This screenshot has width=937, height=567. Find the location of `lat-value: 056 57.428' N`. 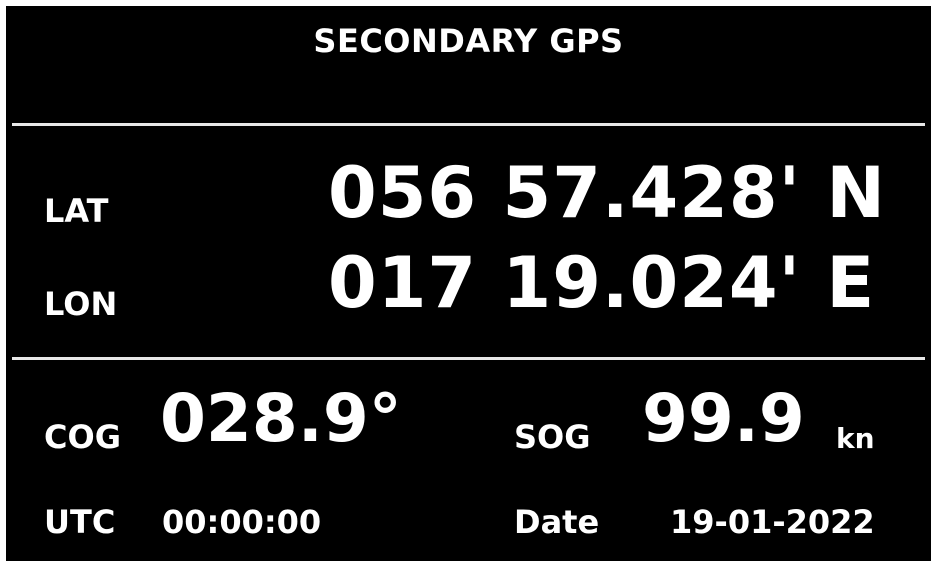

lat-value: 056 57.428' N is located at coordinates (607, 193).